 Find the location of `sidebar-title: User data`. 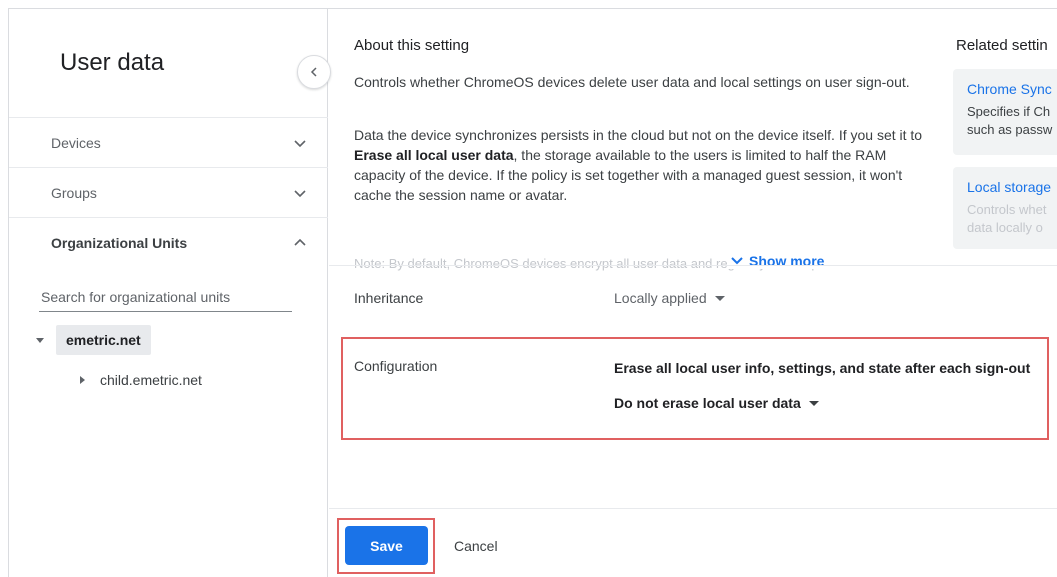

sidebar-title: User data is located at coordinates (112, 62).